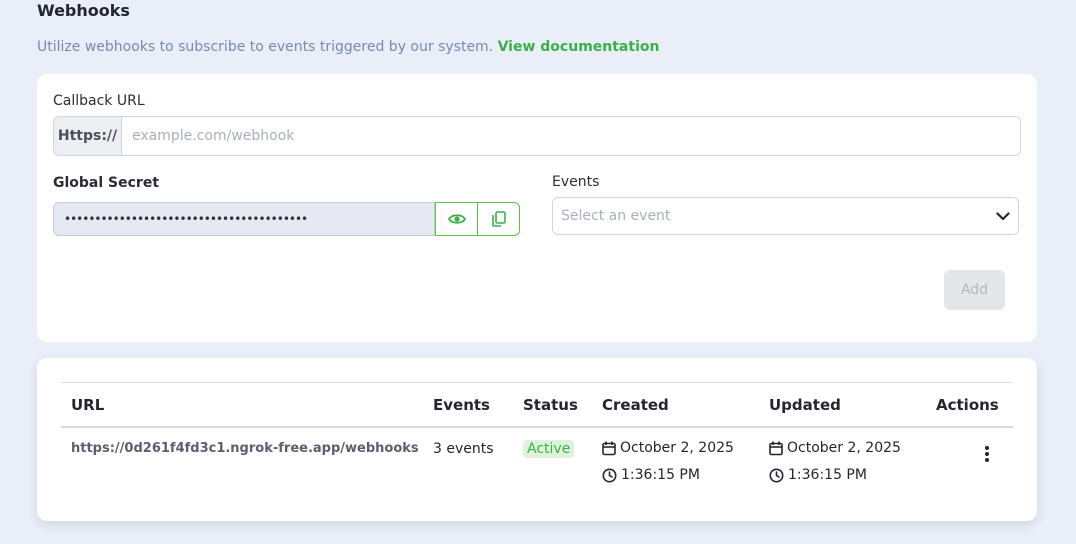 The width and height of the screenshot is (1076, 544). I want to click on col-header-created: Created, so click(635, 405).